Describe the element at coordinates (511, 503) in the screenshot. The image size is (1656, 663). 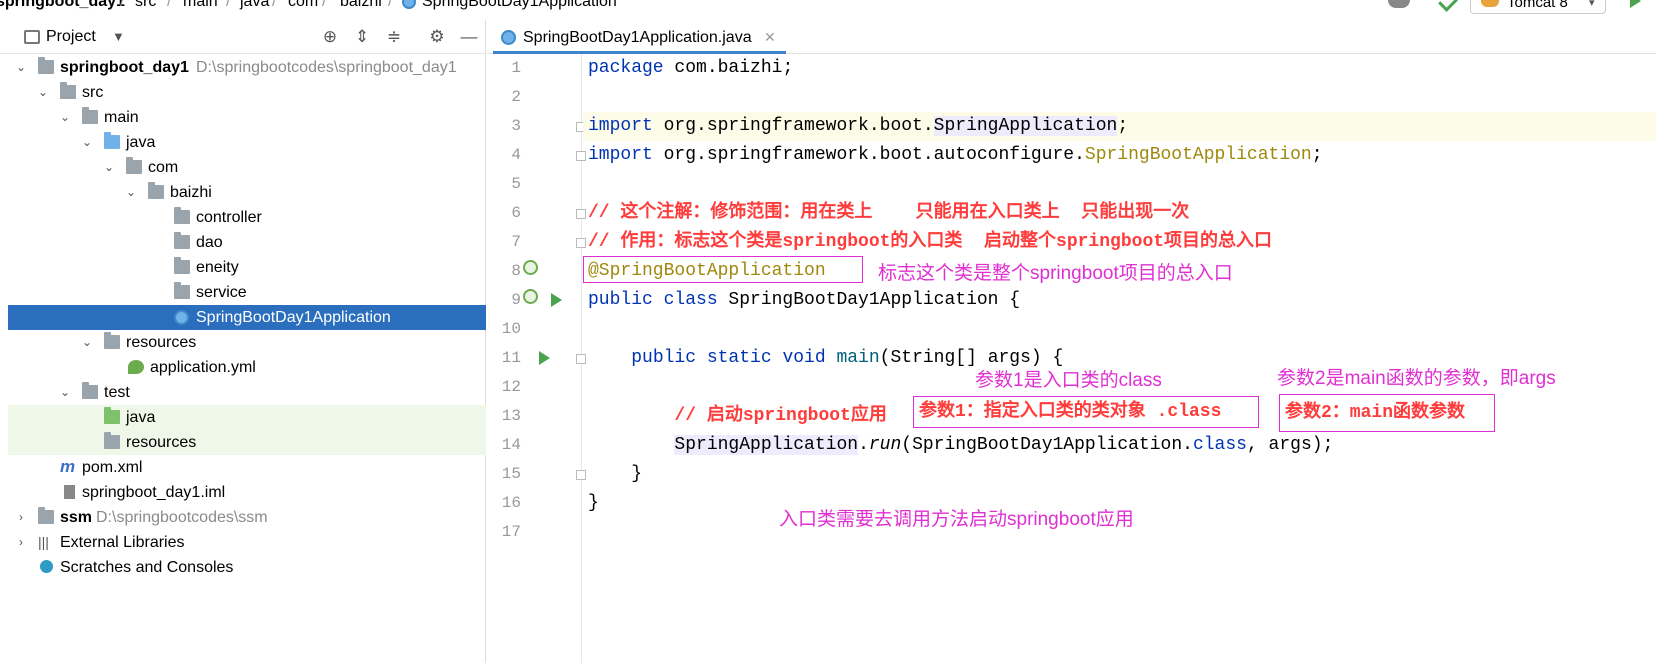
I see `line-number: 16` at that location.